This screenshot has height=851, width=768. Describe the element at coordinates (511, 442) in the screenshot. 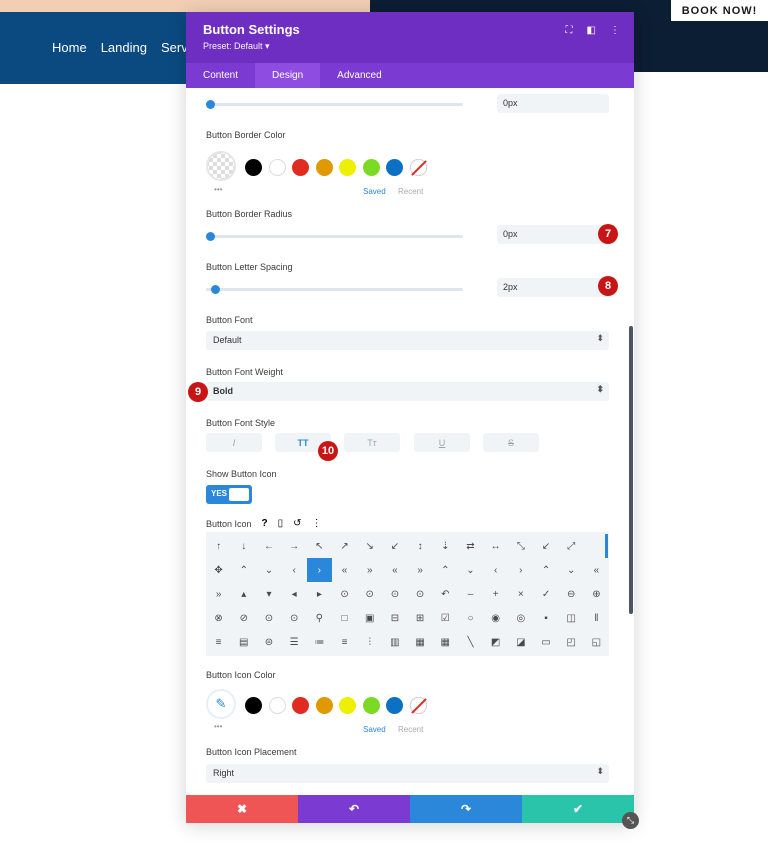

I see `strikethrough-button: S` at that location.